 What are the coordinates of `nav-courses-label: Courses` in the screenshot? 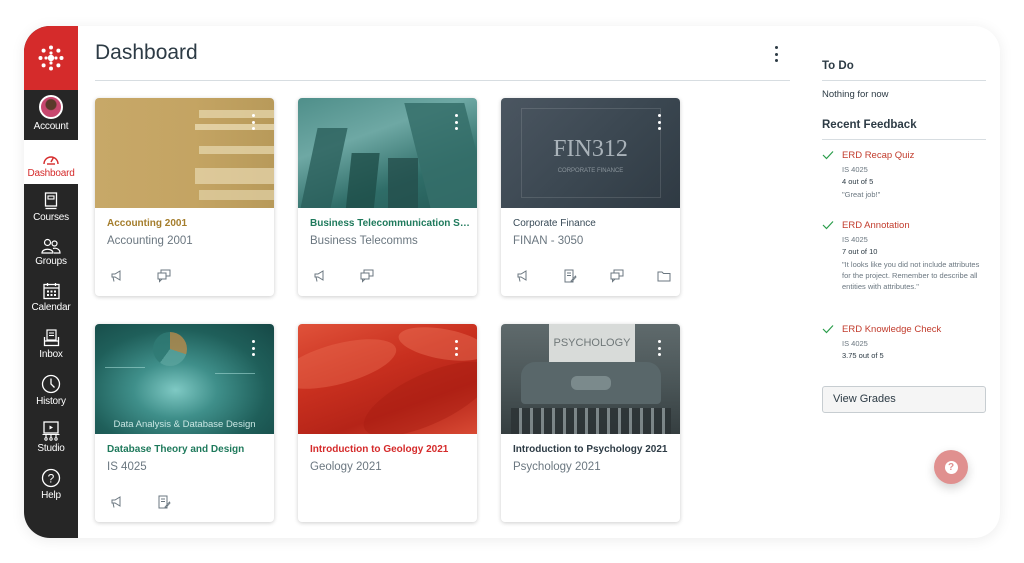 It's located at (51, 217).